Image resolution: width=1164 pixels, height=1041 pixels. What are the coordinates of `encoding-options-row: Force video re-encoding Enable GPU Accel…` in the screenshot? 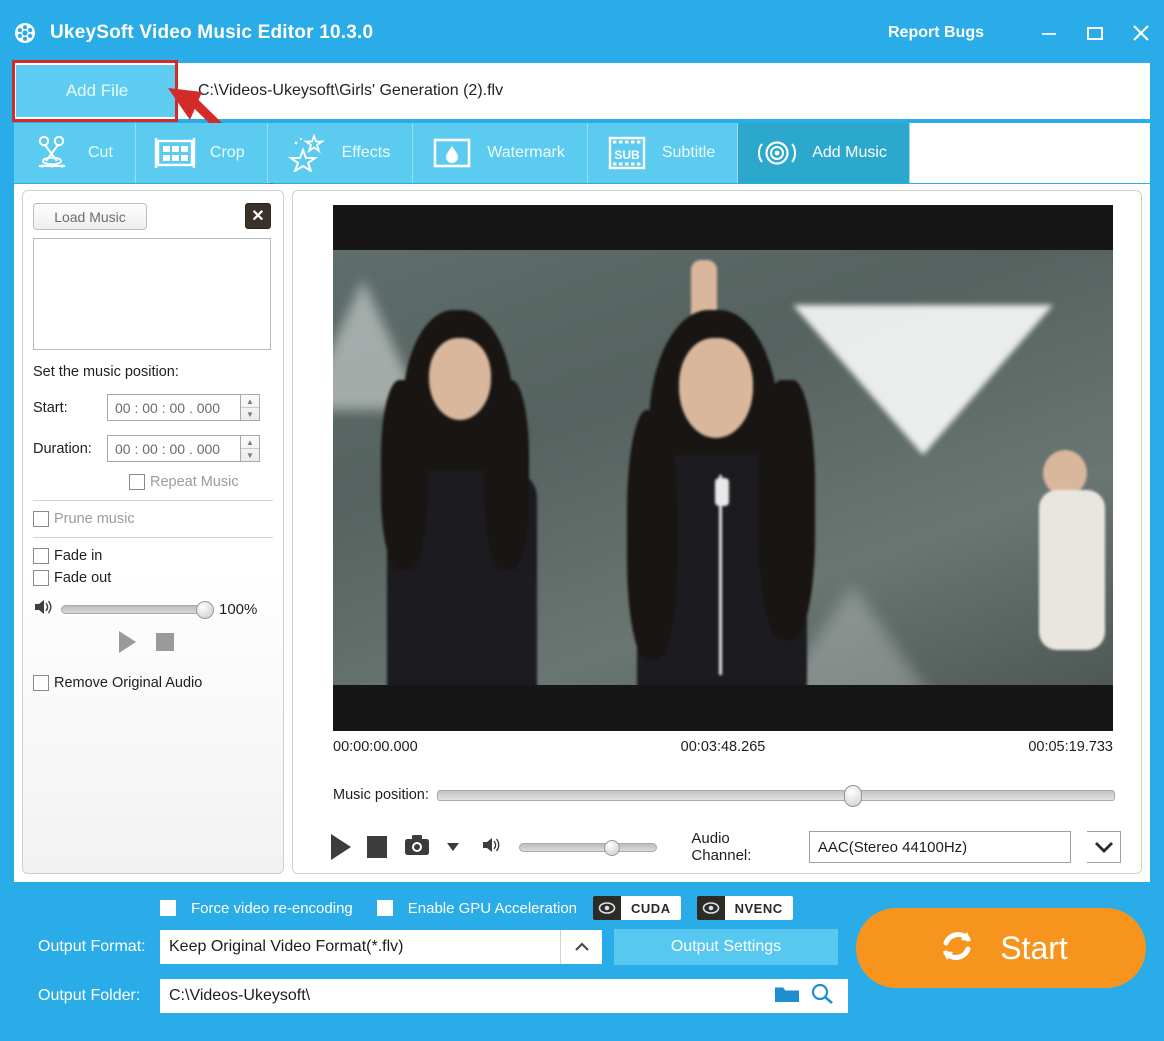 It's located at (476, 908).